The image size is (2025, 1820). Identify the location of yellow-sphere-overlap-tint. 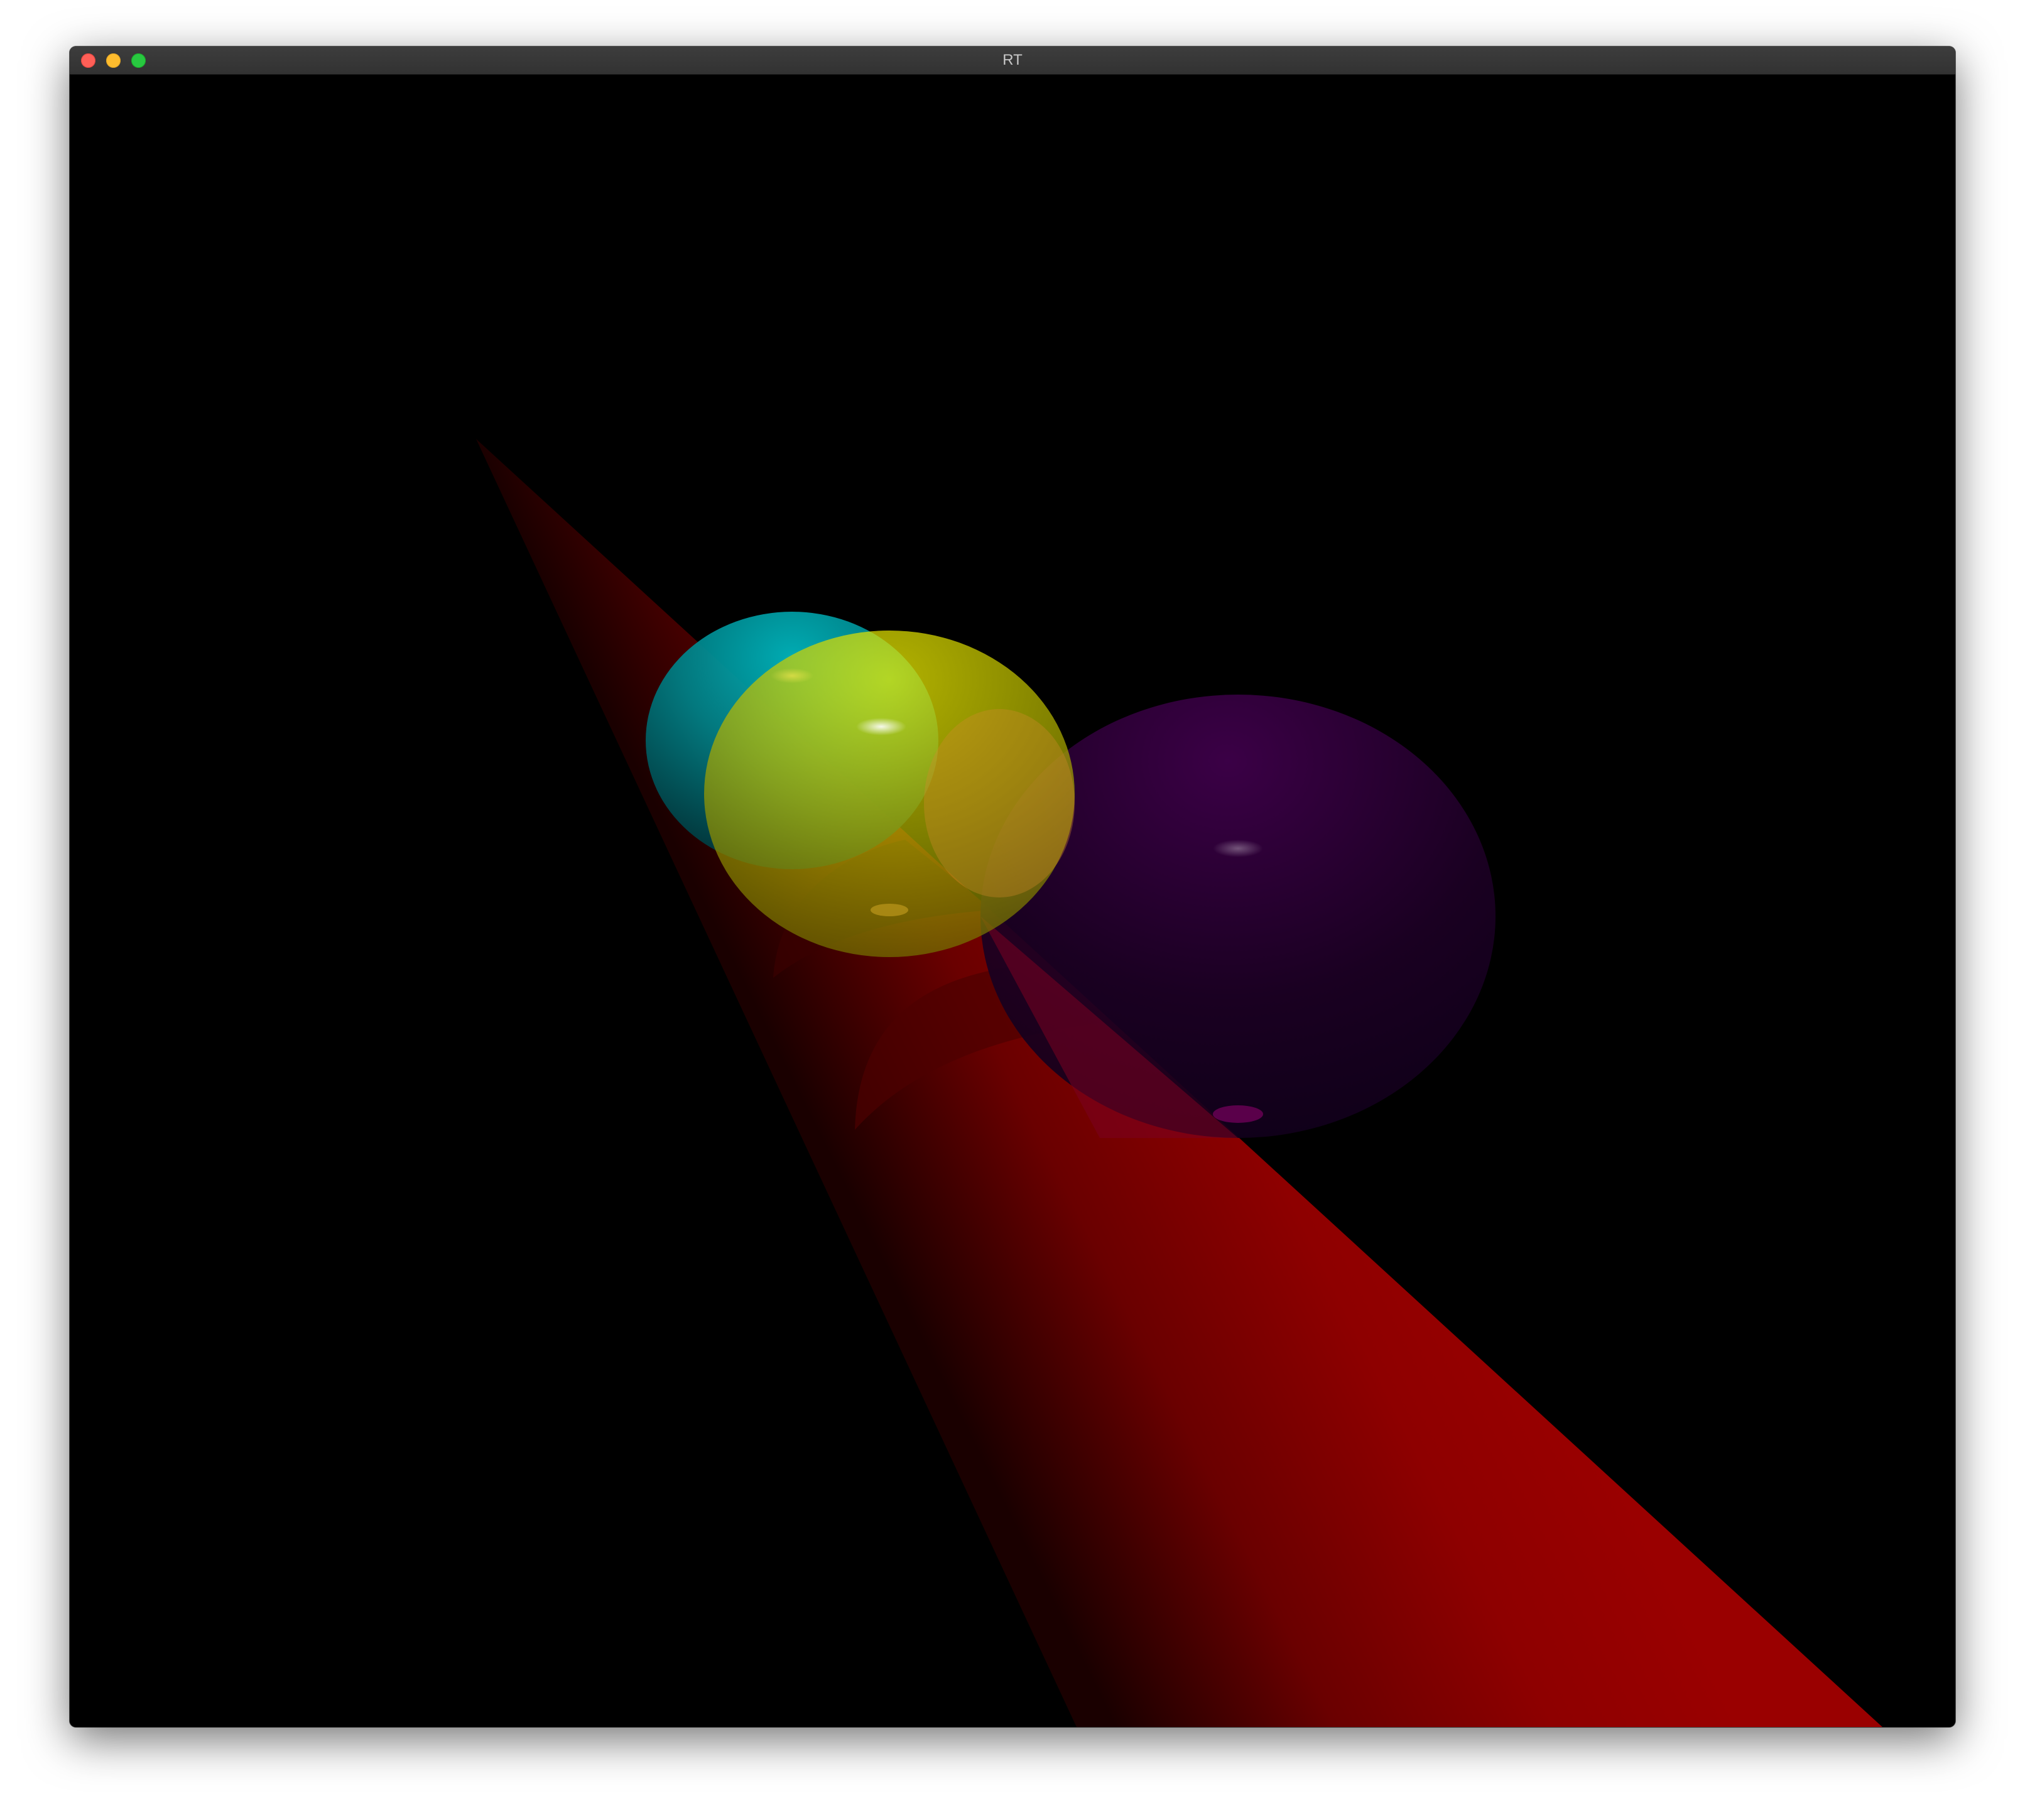
(999, 803).